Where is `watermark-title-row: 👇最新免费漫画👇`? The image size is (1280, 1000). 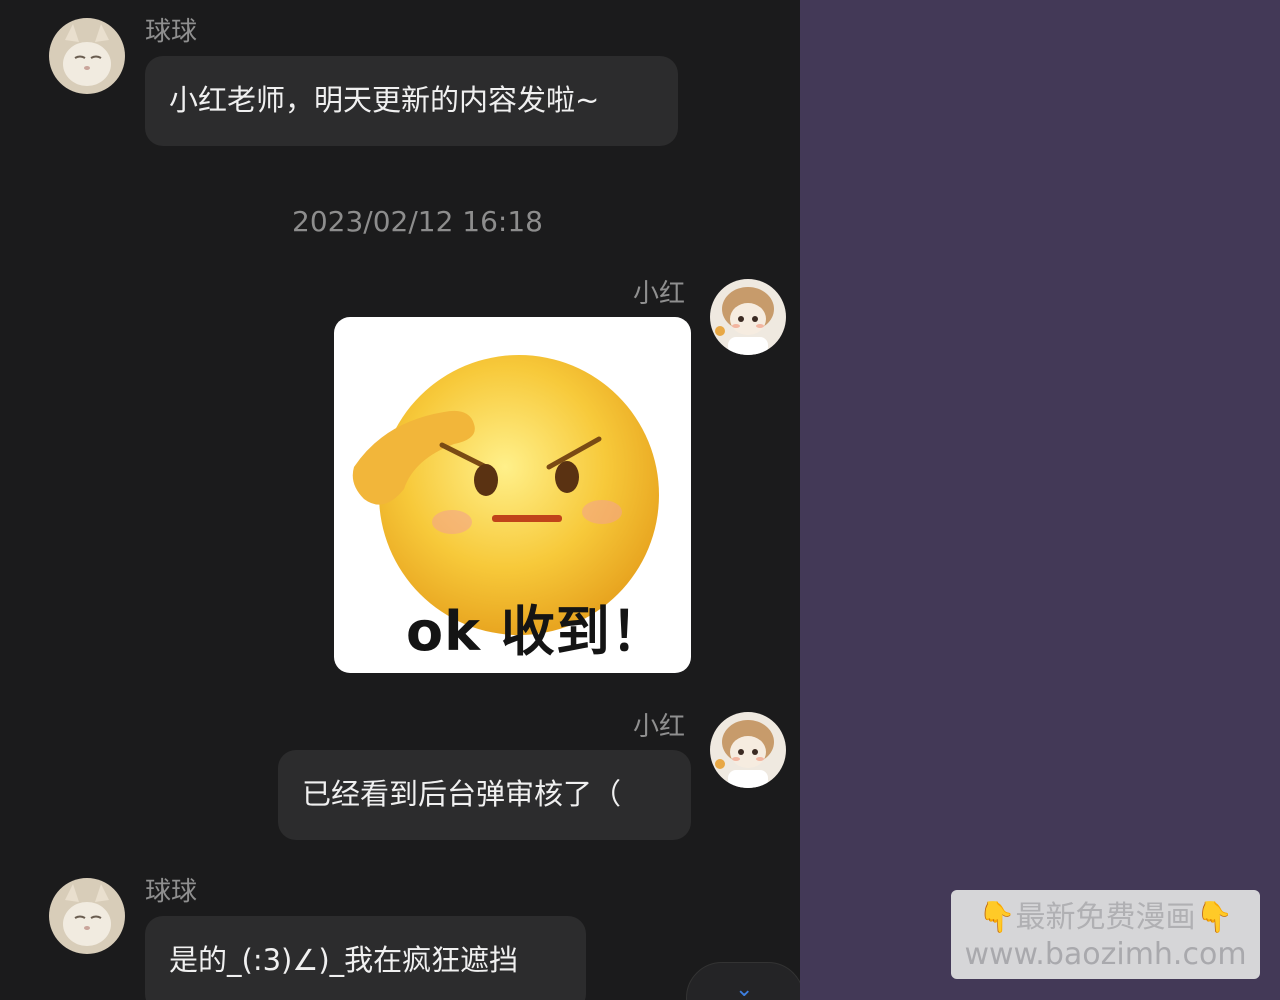
watermark-title-row: 👇最新免费漫画👇 is located at coordinates (1105, 918).